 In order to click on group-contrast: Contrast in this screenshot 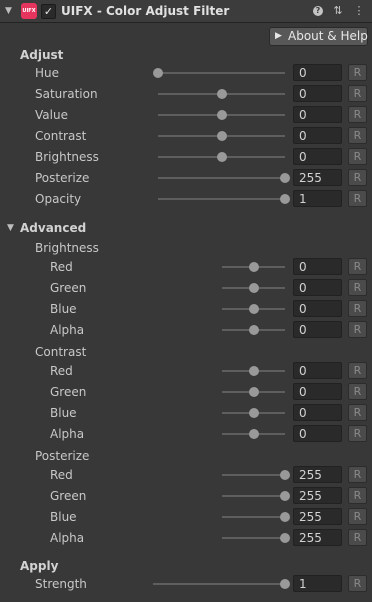, I will do `click(61, 352)`.